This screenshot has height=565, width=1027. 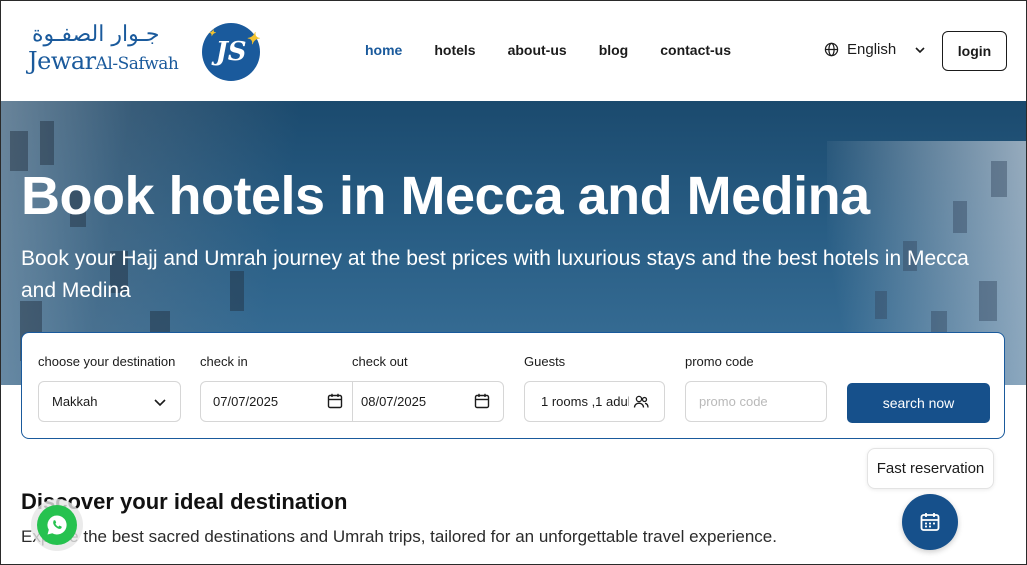 What do you see at coordinates (719, 361) in the screenshot?
I see `promo-label: promo code` at bounding box center [719, 361].